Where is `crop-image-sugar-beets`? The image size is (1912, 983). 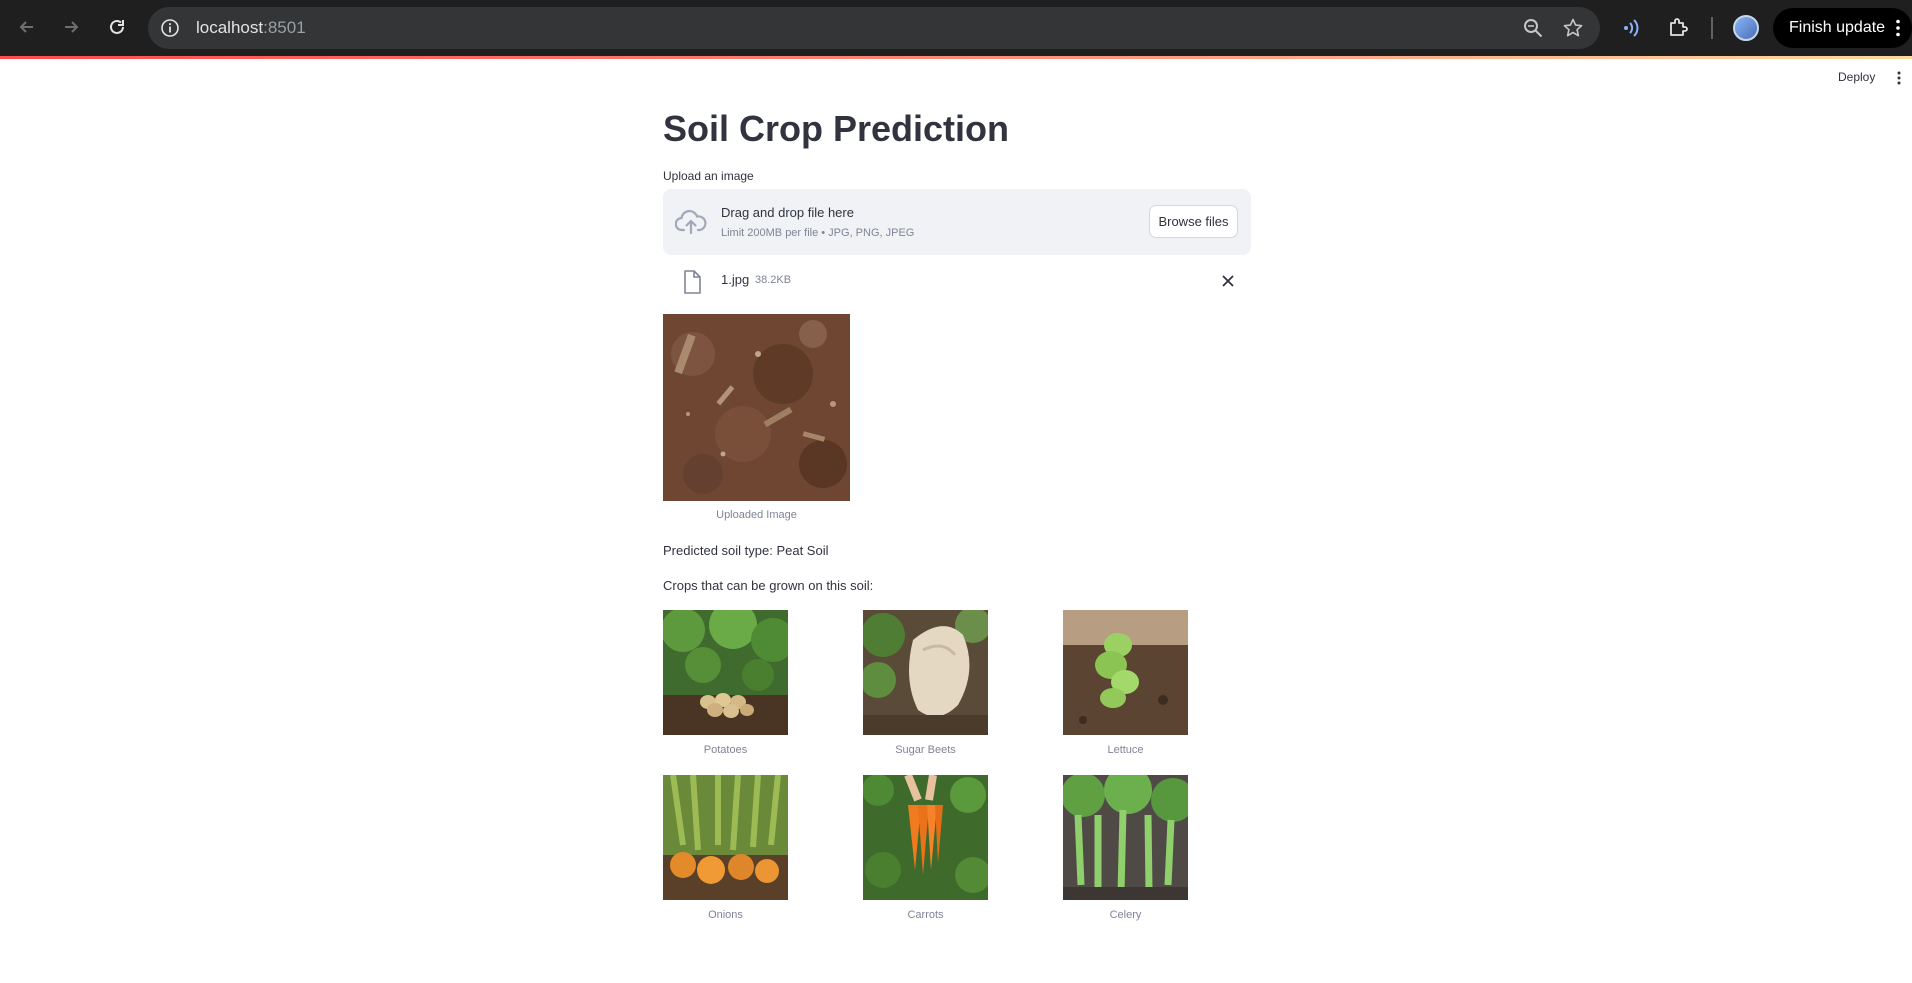 crop-image-sugar-beets is located at coordinates (925, 672).